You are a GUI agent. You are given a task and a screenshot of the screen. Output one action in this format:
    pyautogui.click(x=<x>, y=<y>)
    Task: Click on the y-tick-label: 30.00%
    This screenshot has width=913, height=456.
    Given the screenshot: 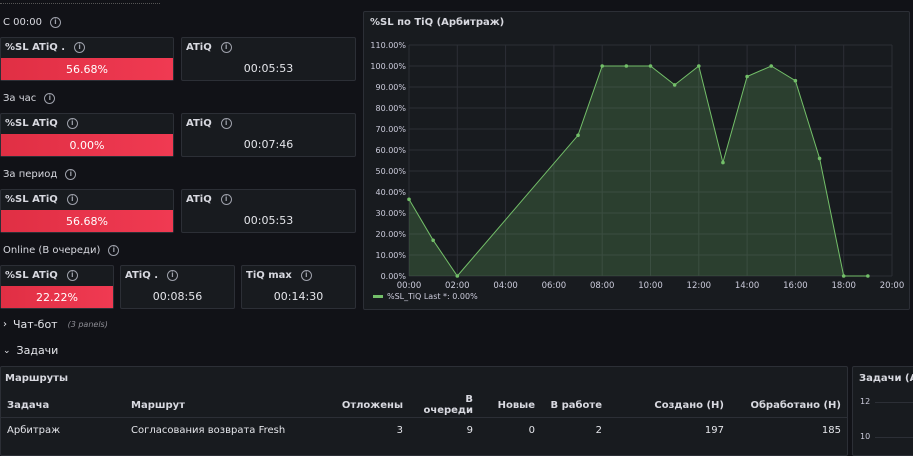 What is the action you would take?
    pyautogui.click(x=390, y=213)
    